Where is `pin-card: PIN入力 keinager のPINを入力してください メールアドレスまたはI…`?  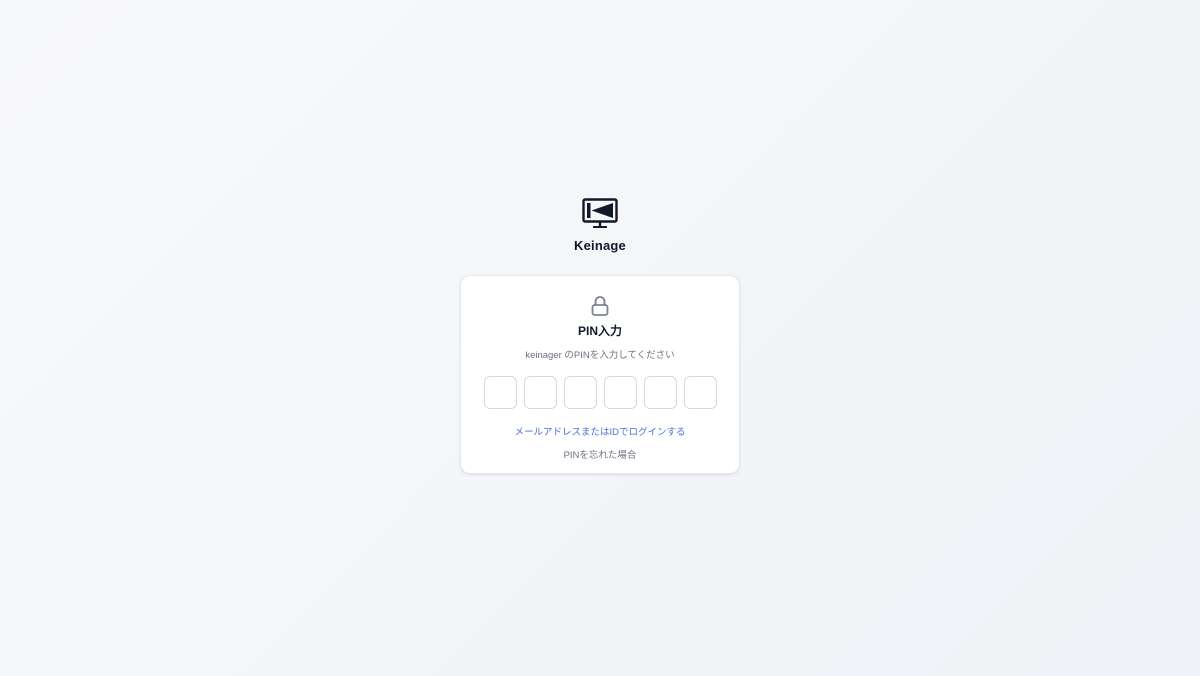
pin-card: PIN入力 keinager のPINを入力してください メールアドレスまたはI… is located at coordinates (600, 374).